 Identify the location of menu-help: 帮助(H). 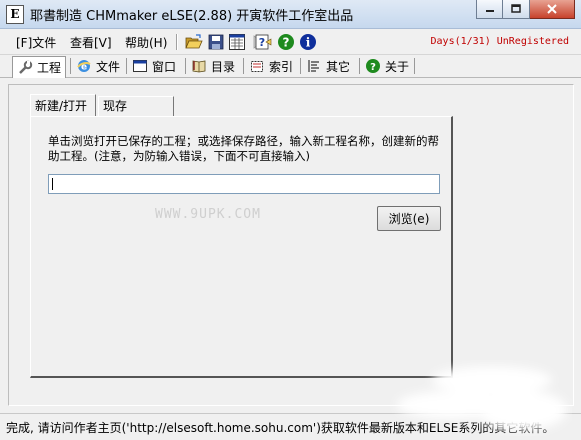
(146, 42).